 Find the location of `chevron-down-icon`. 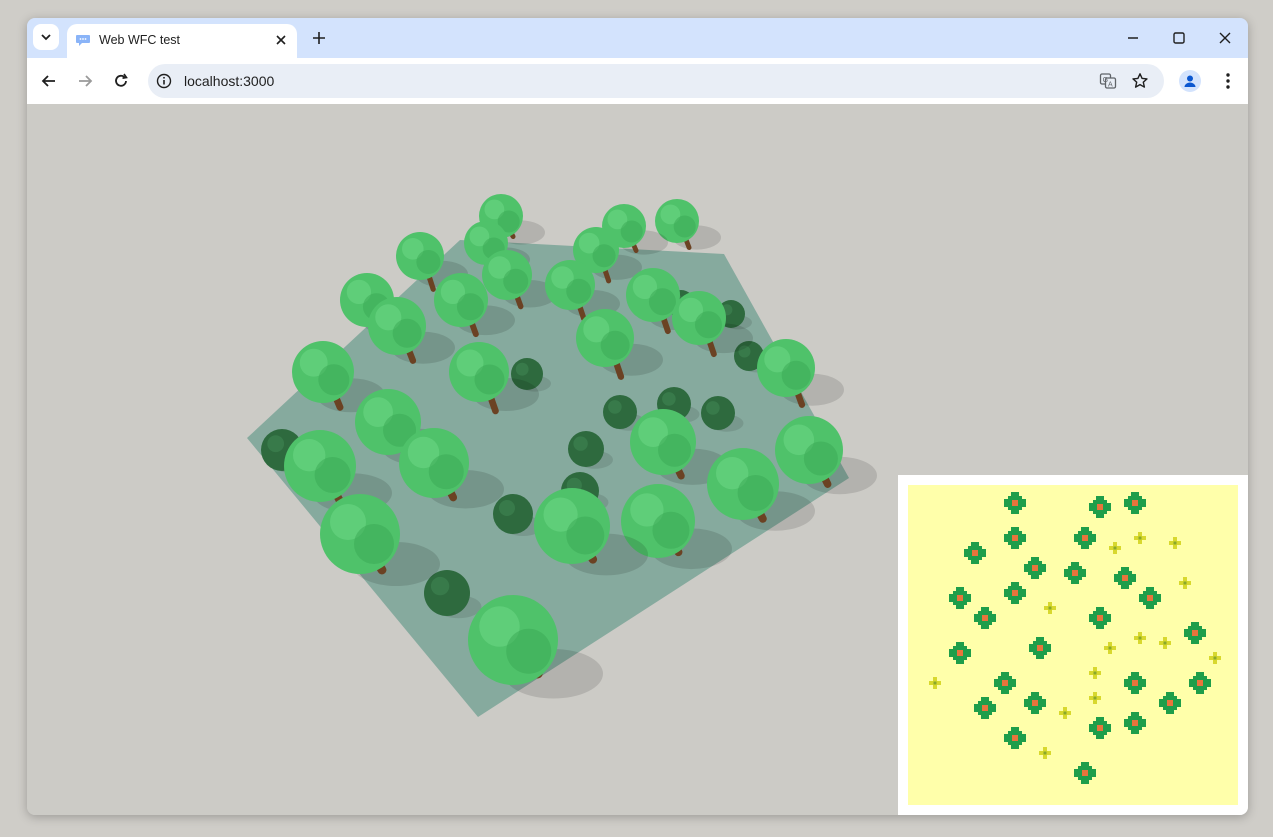

chevron-down-icon is located at coordinates (46, 37).